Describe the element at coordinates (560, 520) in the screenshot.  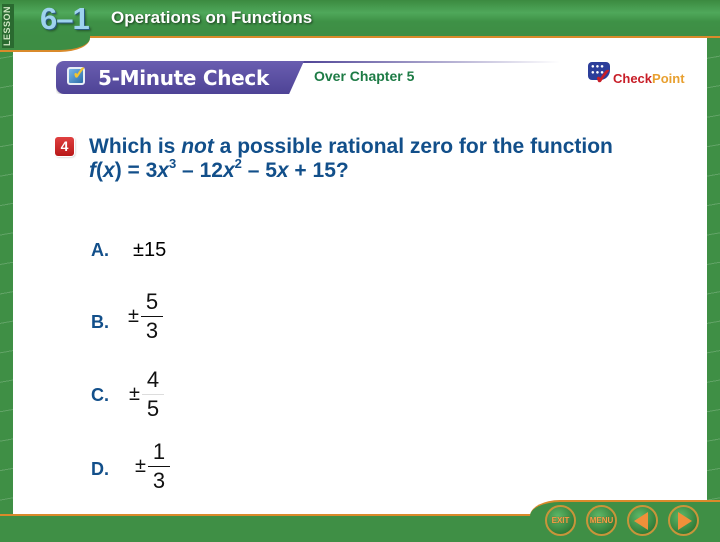
I see `exit-button: EXIT` at that location.